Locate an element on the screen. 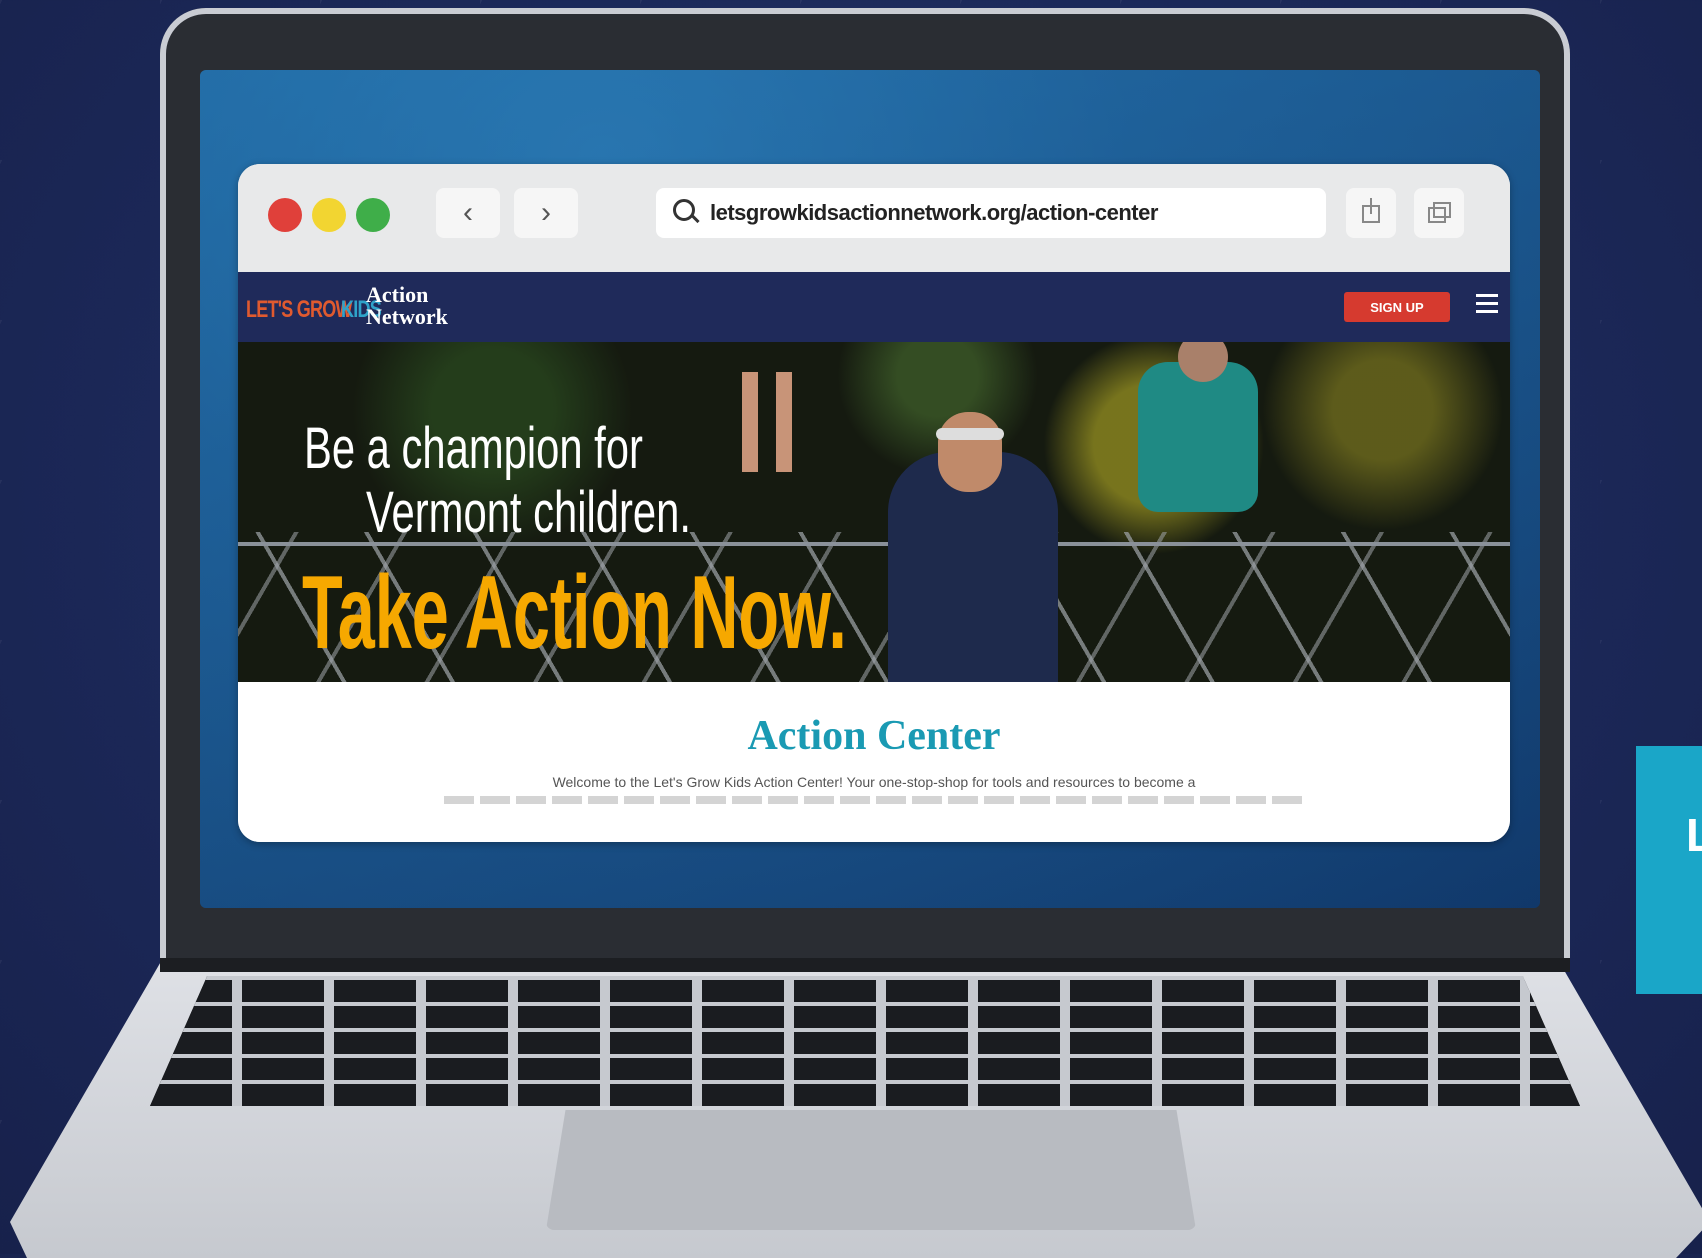  search-icon is located at coordinates (687, 213).